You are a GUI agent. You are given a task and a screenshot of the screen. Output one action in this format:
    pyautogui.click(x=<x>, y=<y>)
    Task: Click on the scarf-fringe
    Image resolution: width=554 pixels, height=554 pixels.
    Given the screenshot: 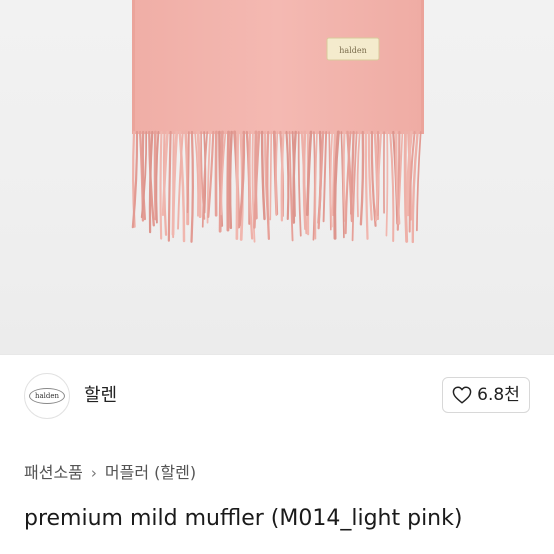 What is the action you would take?
    pyautogui.click(x=276, y=187)
    